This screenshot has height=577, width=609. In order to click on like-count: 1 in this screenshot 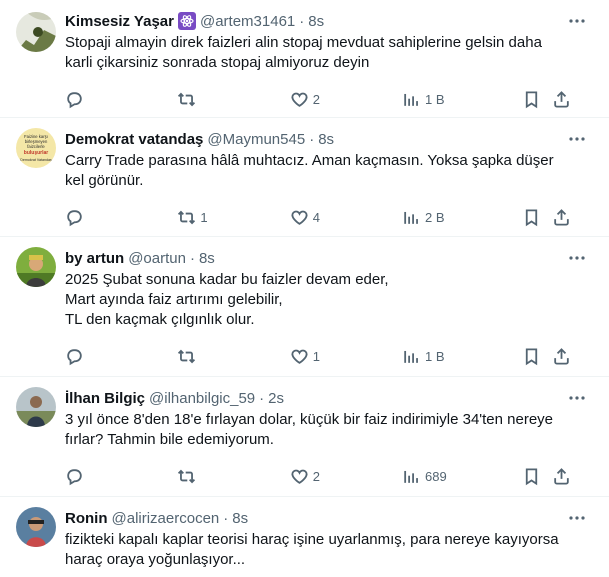, I will do `click(316, 356)`.